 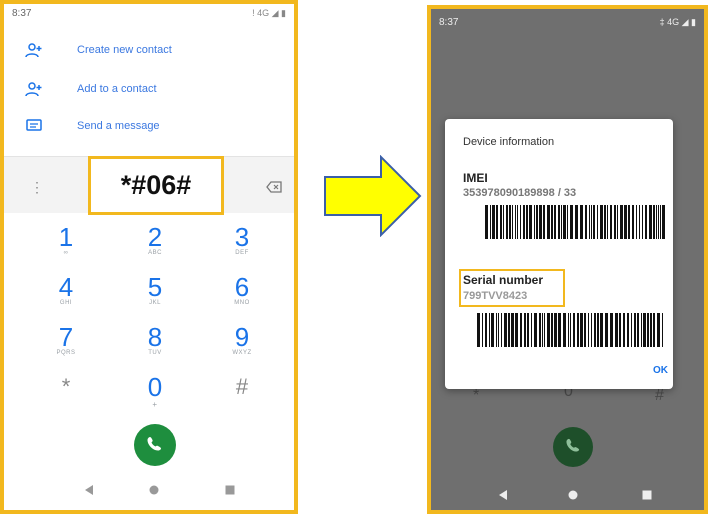 What do you see at coordinates (242, 246) in the screenshot?
I see `key-3: 3 DEF` at bounding box center [242, 246].